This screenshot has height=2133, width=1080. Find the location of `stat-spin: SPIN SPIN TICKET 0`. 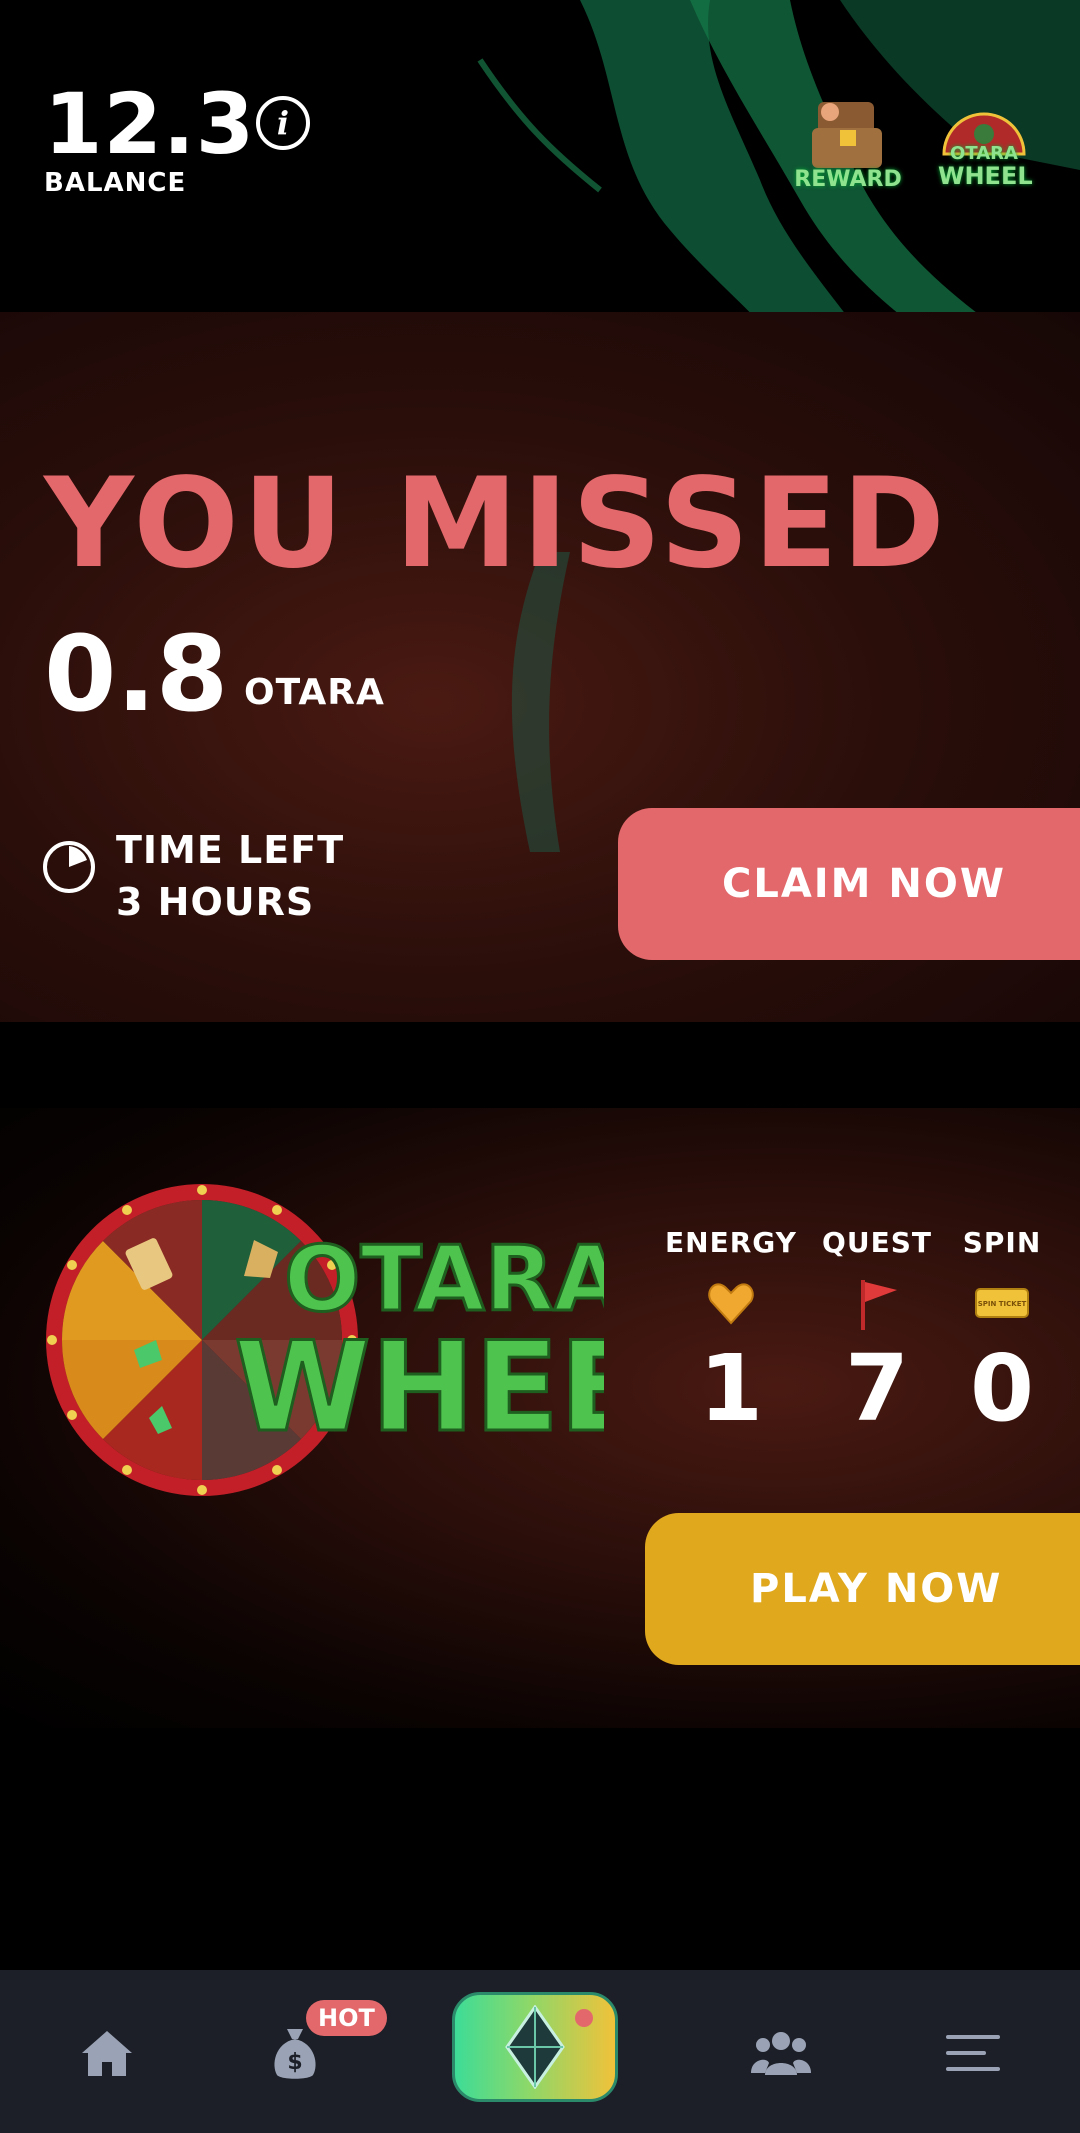

stat-spin: SPIN SPIN TICKET 0 is located at coordinates (1002, 1331).